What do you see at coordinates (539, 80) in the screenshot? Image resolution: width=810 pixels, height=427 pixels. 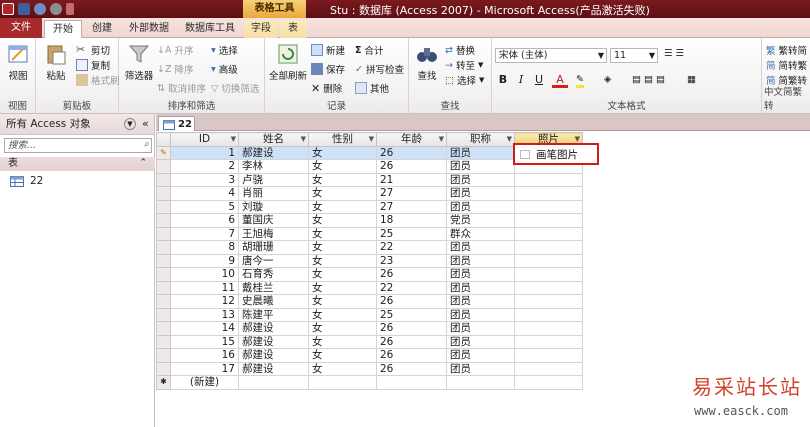 I see `underline-button: U` at bounding box center [539, 80].